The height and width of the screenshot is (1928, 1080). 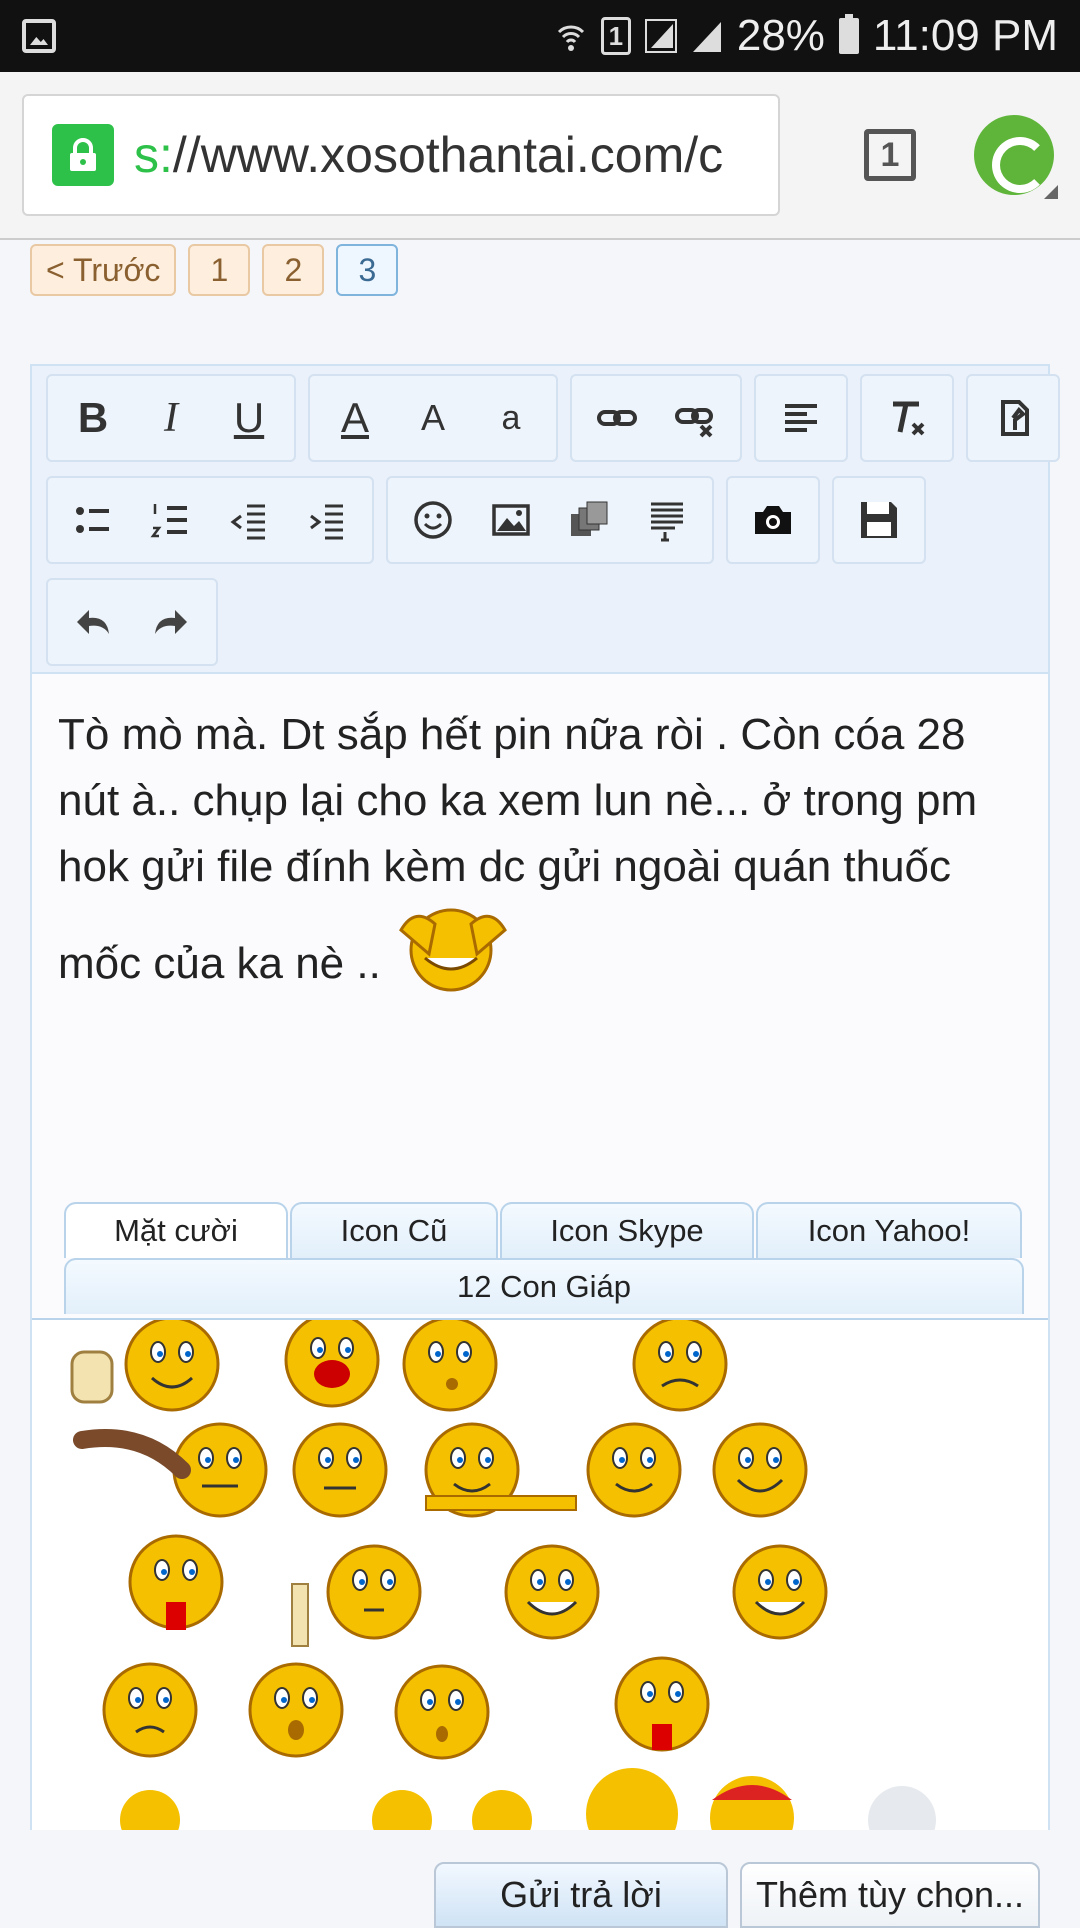 What do you see at coordinates (848, 34) in the screenshot?
I see `battery-icon` at bounding box center [848, 34].